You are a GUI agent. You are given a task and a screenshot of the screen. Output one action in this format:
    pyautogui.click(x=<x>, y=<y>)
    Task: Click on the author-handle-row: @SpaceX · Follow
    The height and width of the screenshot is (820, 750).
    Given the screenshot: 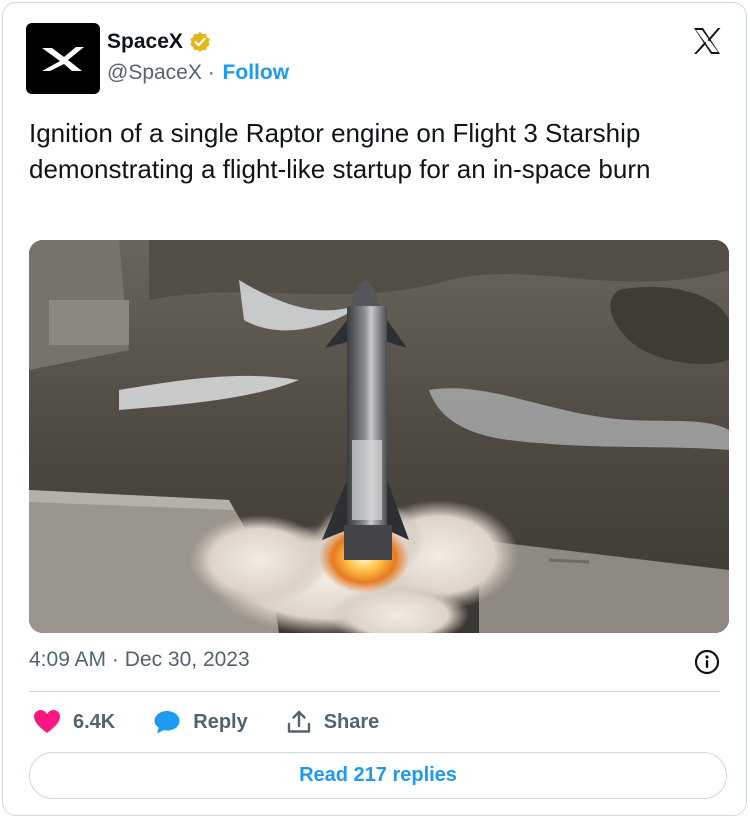 What is the action you would take?
    pyautogui.click(x=198, y=73)
    